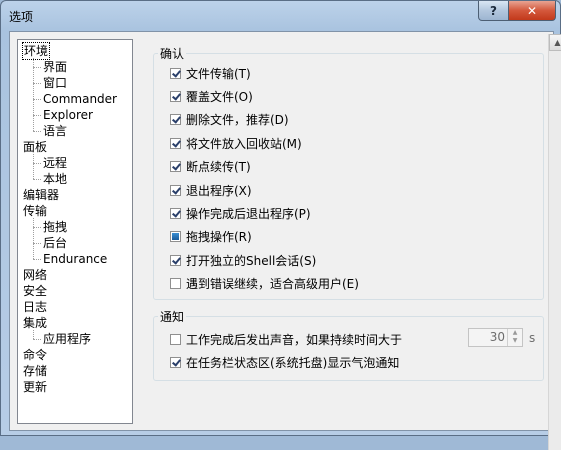 Image resolution: width=561 pixels, height=450 pixels. What do you see at coordinates (218, 167) in the screenshot?
I see `option-label: 断点续传(T)` at bounding box center [218, 167].